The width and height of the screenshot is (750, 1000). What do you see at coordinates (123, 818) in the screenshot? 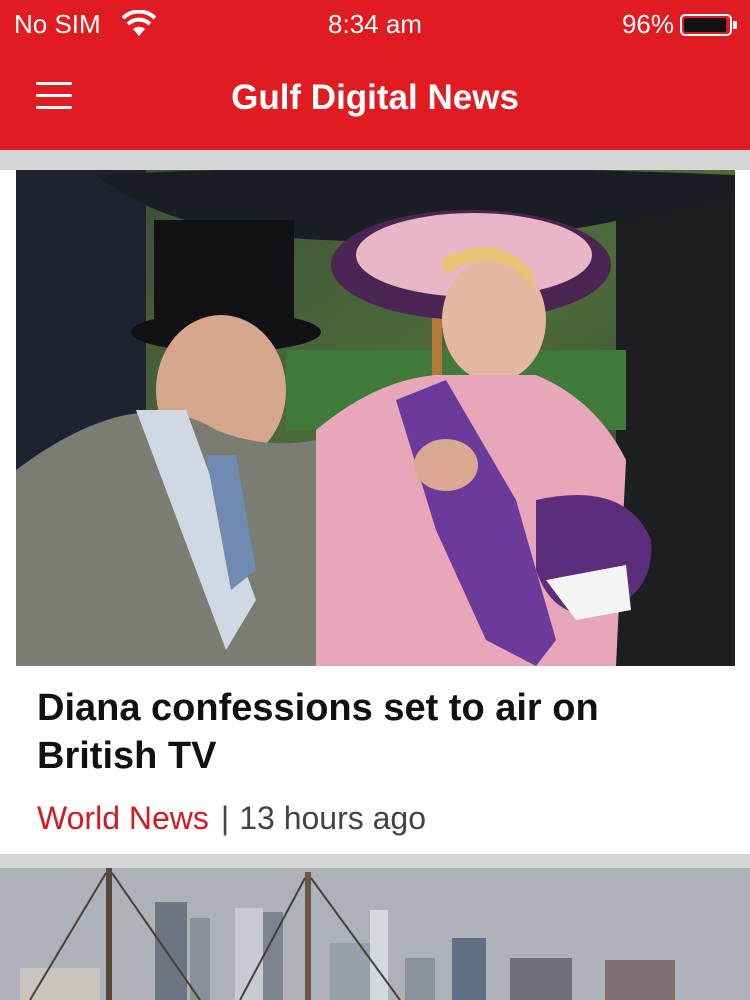
I see `article-category: World News` at bounding box center [123, 818].